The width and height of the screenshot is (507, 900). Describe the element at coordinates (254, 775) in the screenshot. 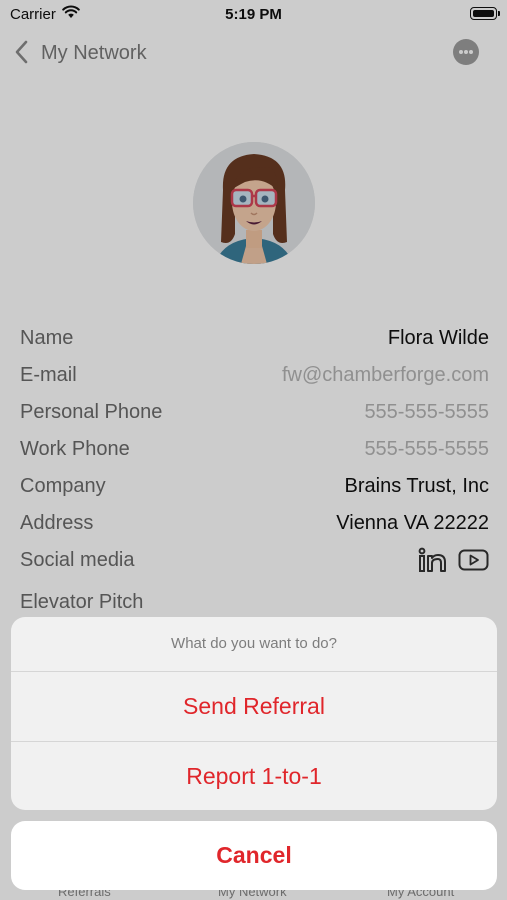

I see `report-1-to-1-button: Report 1-to-1` at that location.